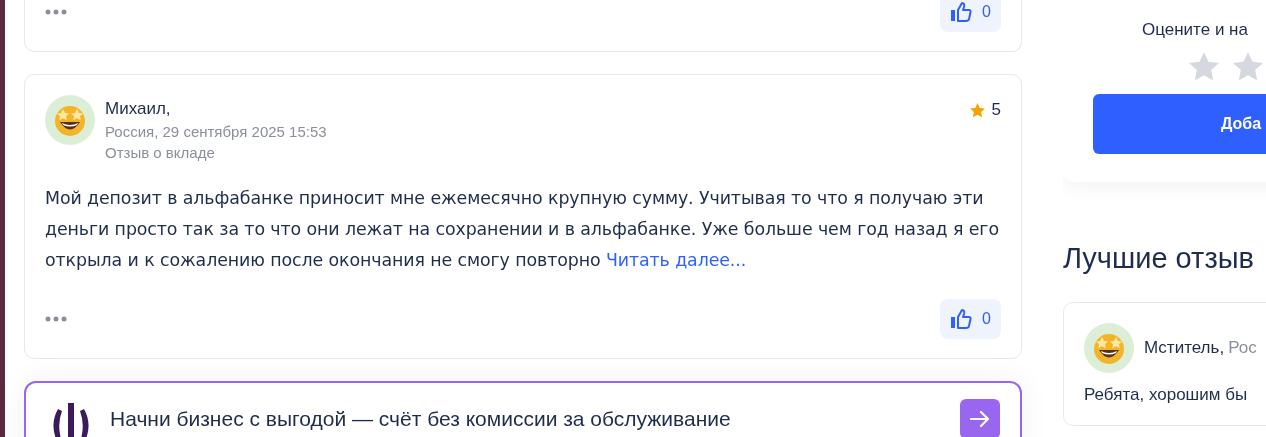 The image size is (1266, 437). Describe the element at coordinates (1242, 348) in the screenshot. I see `review-location: Рос` at that location.